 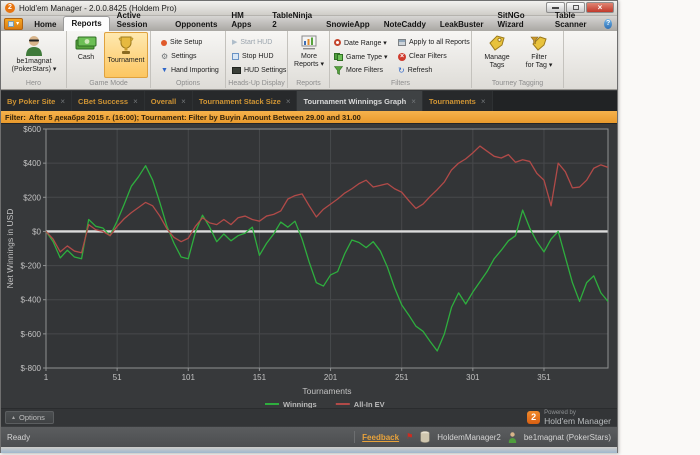 I want to click on svg-text: $0, so click(x=36, y=231).